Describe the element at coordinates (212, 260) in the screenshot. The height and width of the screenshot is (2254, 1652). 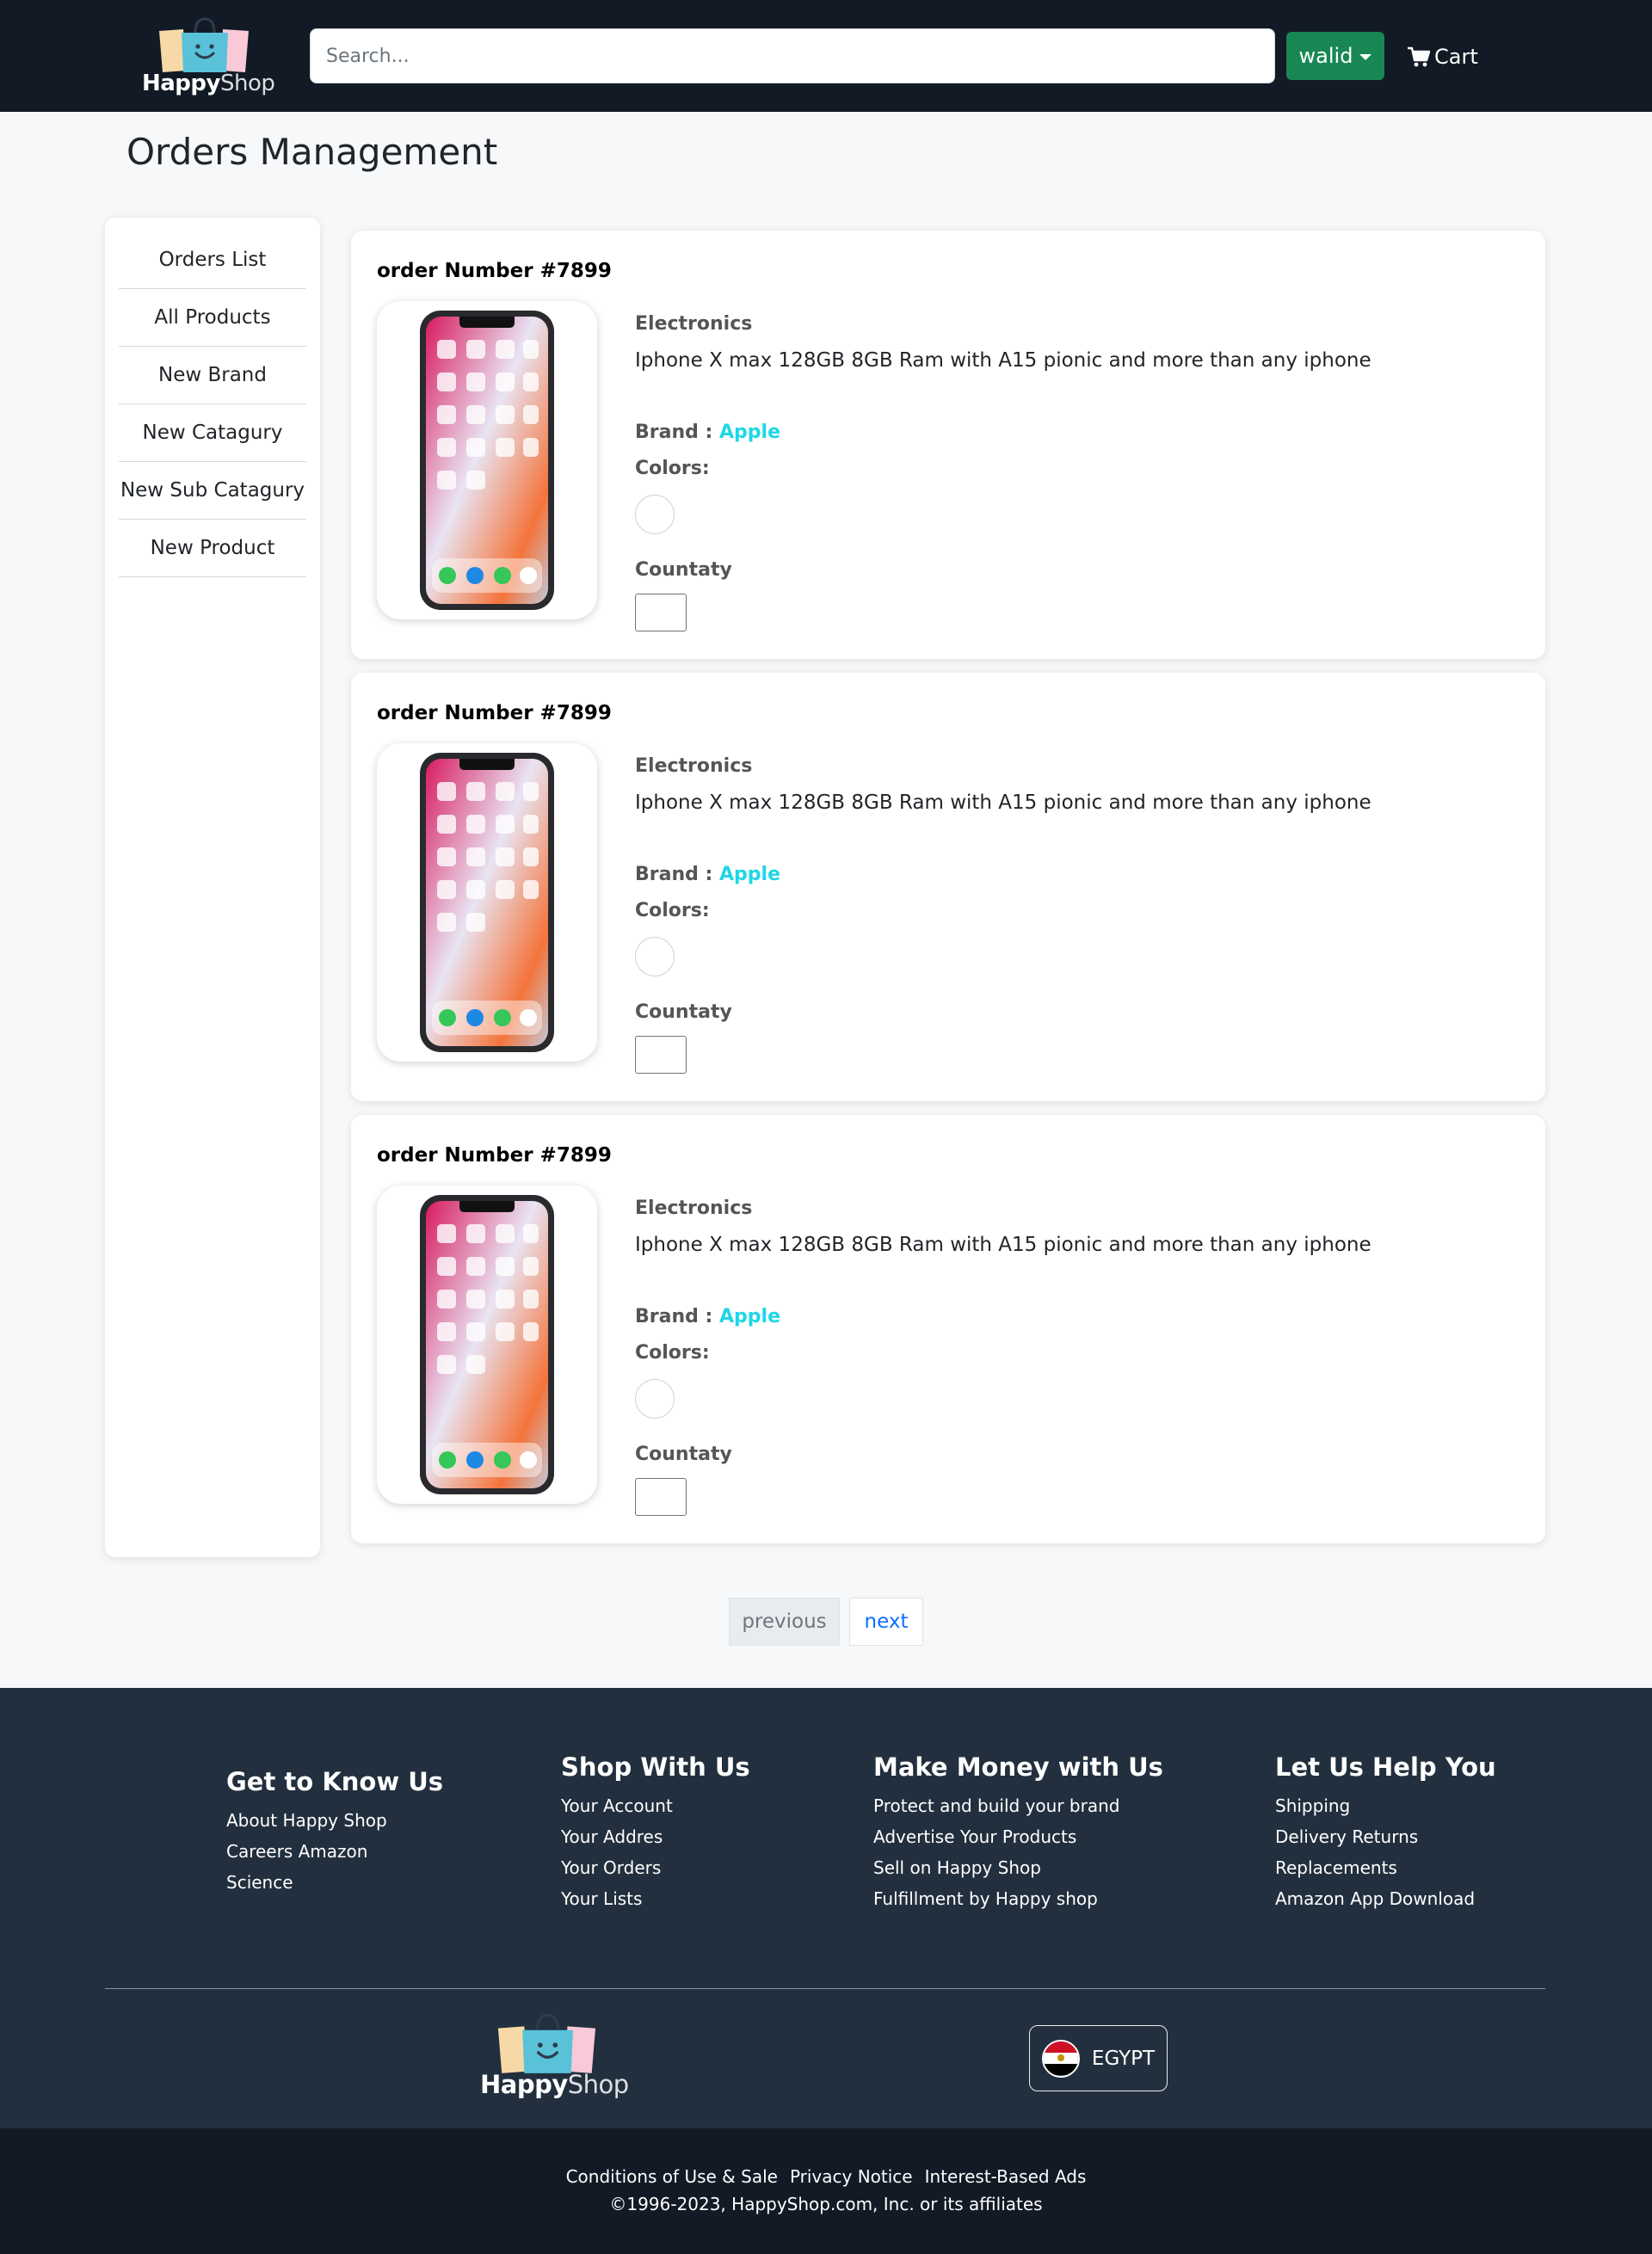
I see `sidebar-item-orders-list: Orders List` at that location.